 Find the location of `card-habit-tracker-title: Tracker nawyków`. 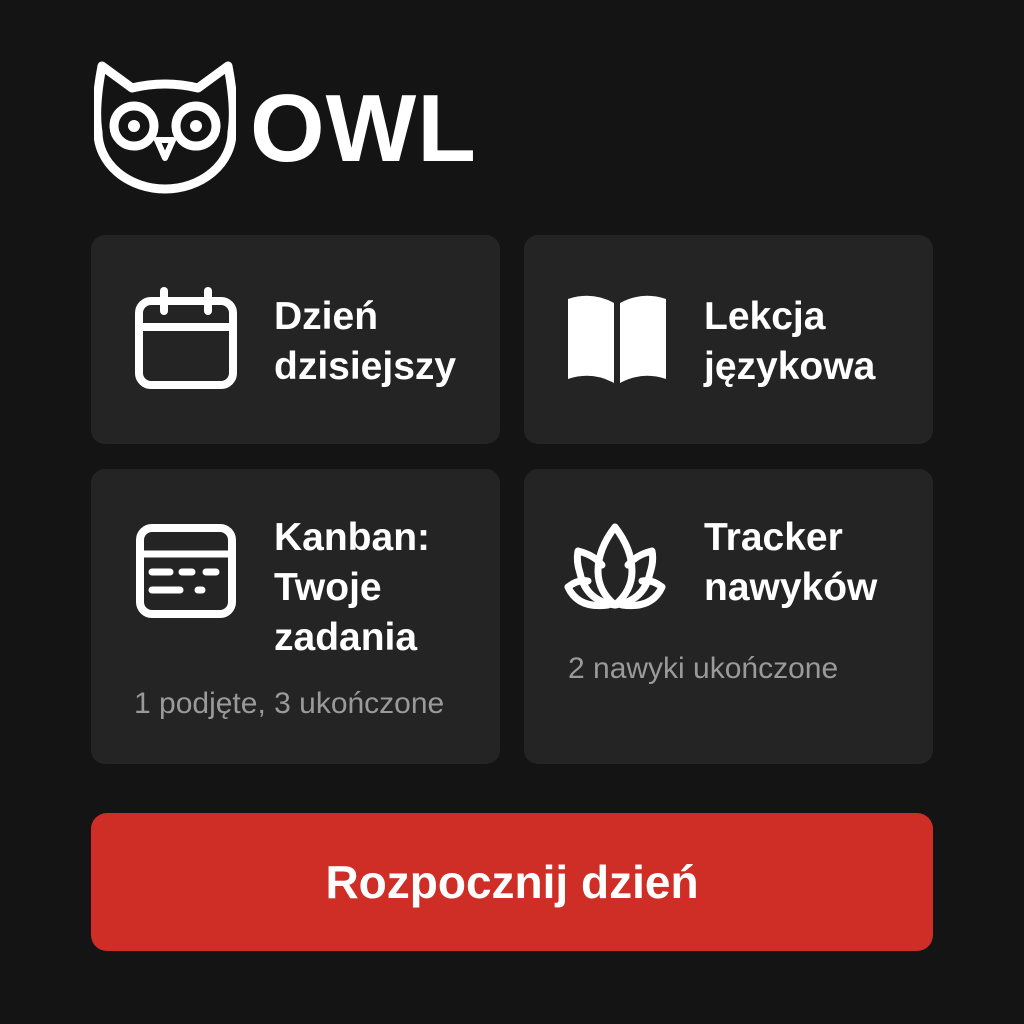

card-habit-tracker-title: Tracker nawyków is located at coordinates (791, 562).